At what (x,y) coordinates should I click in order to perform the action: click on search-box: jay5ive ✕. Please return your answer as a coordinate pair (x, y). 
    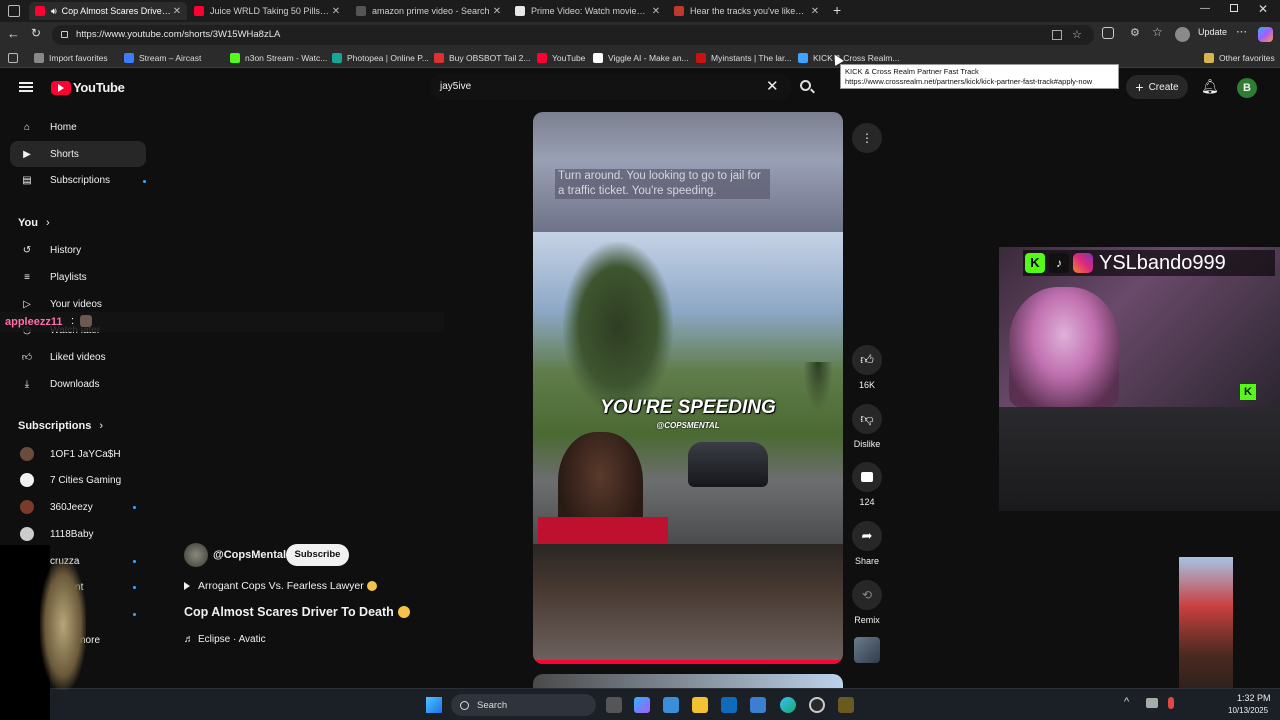
    Looking at the image, I should click on (611, 87).